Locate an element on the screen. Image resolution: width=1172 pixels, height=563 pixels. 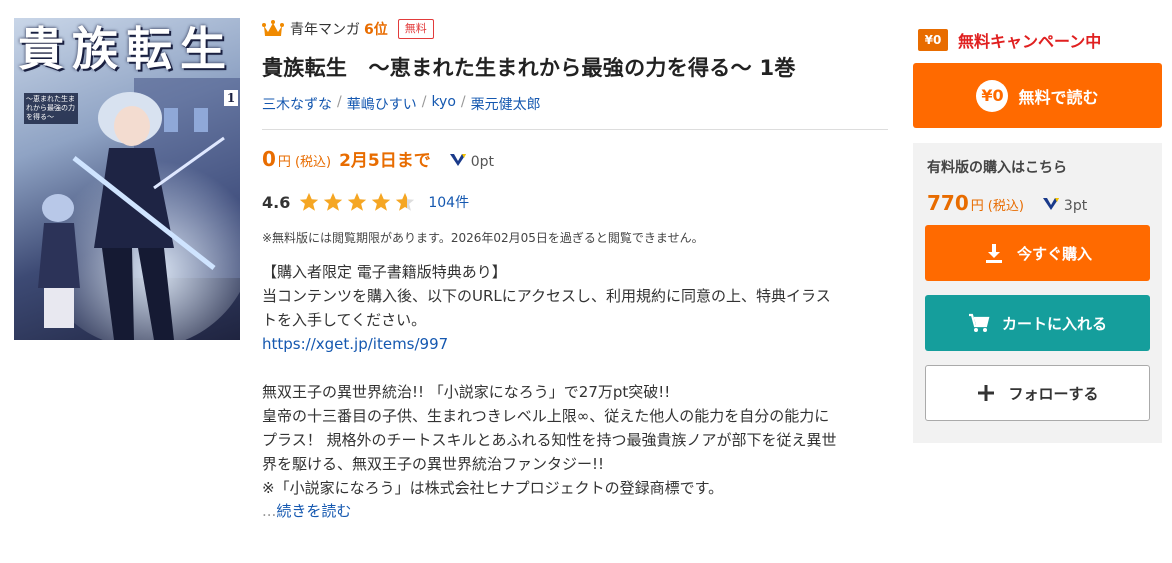
star-rating is located at coordinates (357, 202).